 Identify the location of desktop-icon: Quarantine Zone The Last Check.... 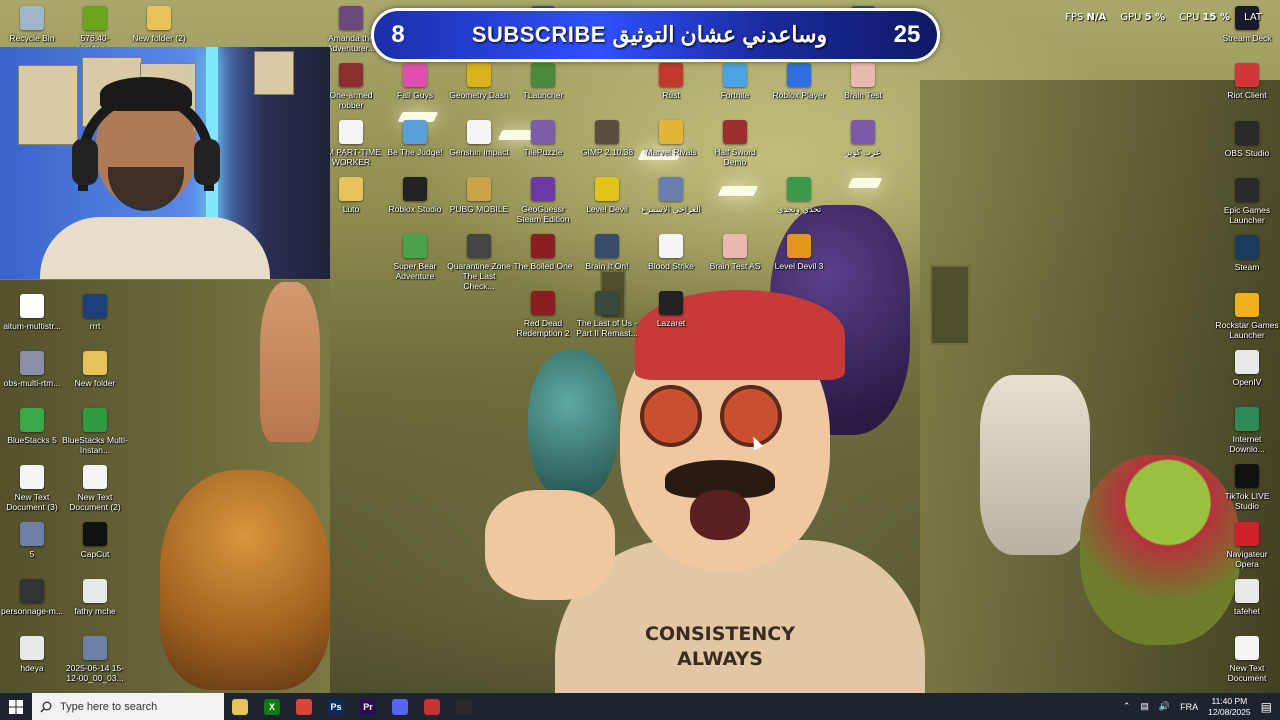
(479, 262).